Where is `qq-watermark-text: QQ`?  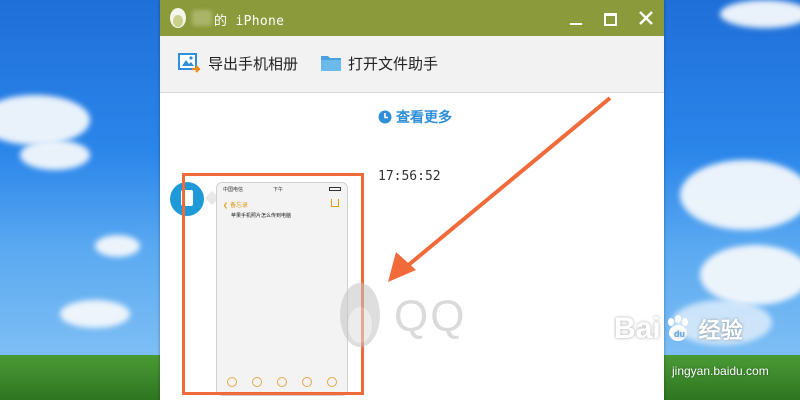 qq-watermark-text: QQ is located at coordinates (430, 316).